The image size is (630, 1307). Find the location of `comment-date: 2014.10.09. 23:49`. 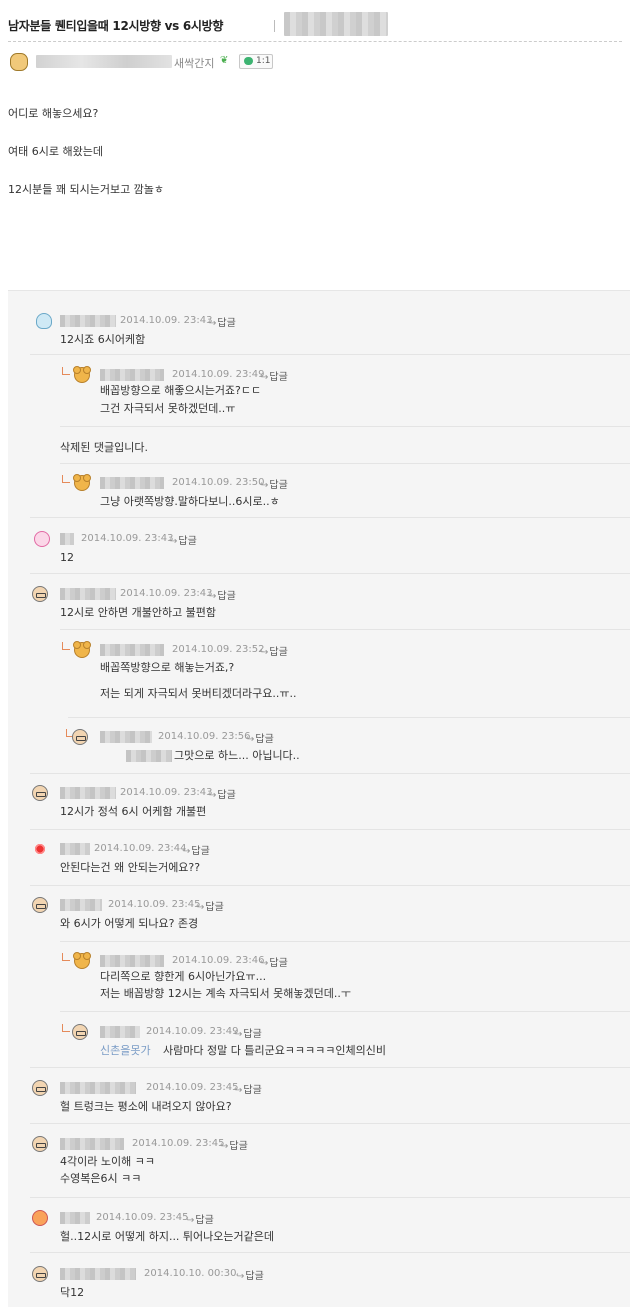

comment-date: 2014.10.09. 23:49 is located at coordinates (192, 1031).